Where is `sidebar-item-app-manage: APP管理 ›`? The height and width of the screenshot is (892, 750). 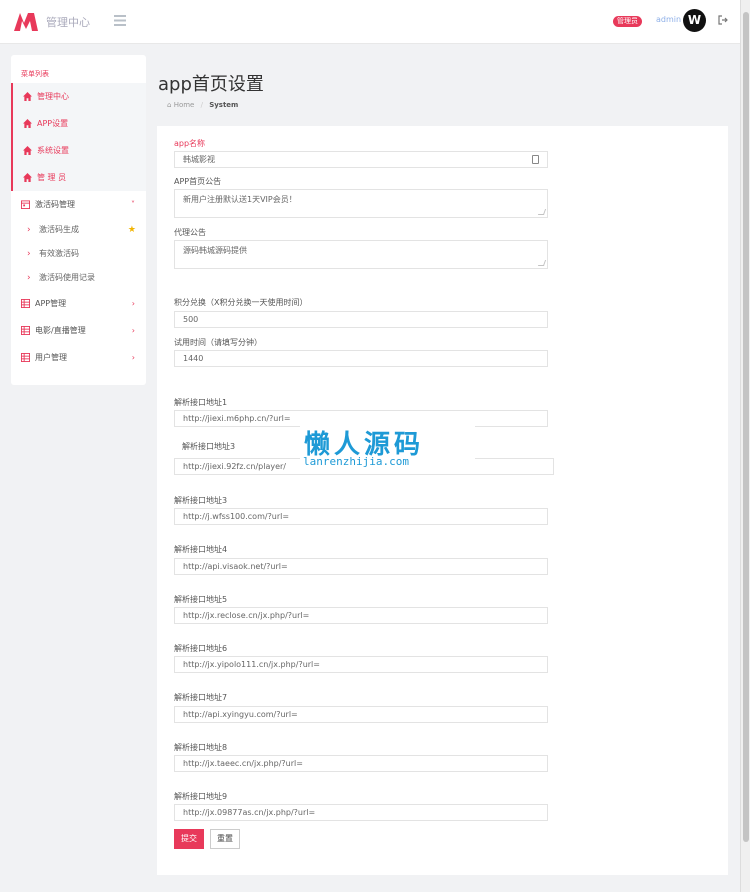 sidebar-item-app-manage: APP管理 › is located at coordinates (78, 303).